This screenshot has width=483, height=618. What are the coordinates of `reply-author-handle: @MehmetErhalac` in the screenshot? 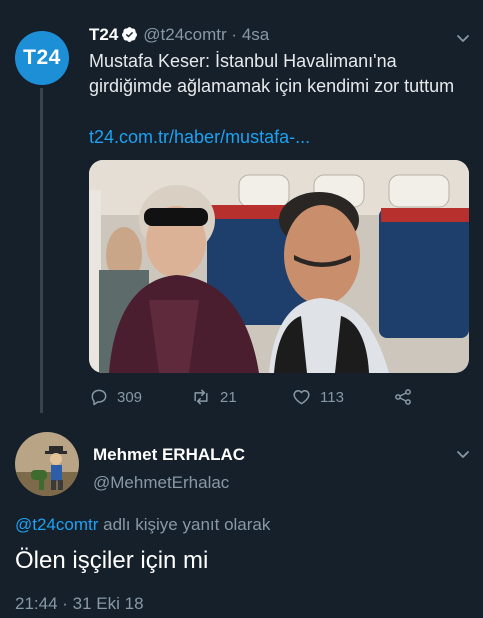 It's located at (161, 483).